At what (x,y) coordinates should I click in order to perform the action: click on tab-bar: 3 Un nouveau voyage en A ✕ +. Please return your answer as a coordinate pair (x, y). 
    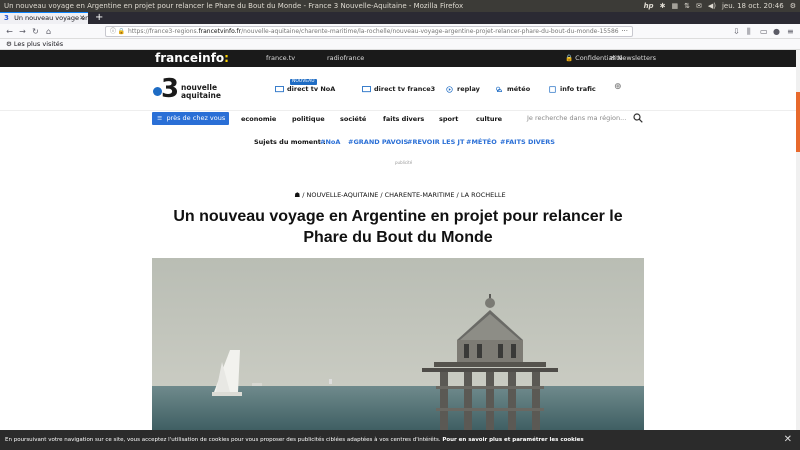
    Looking at the image, I should click on (400, 18).